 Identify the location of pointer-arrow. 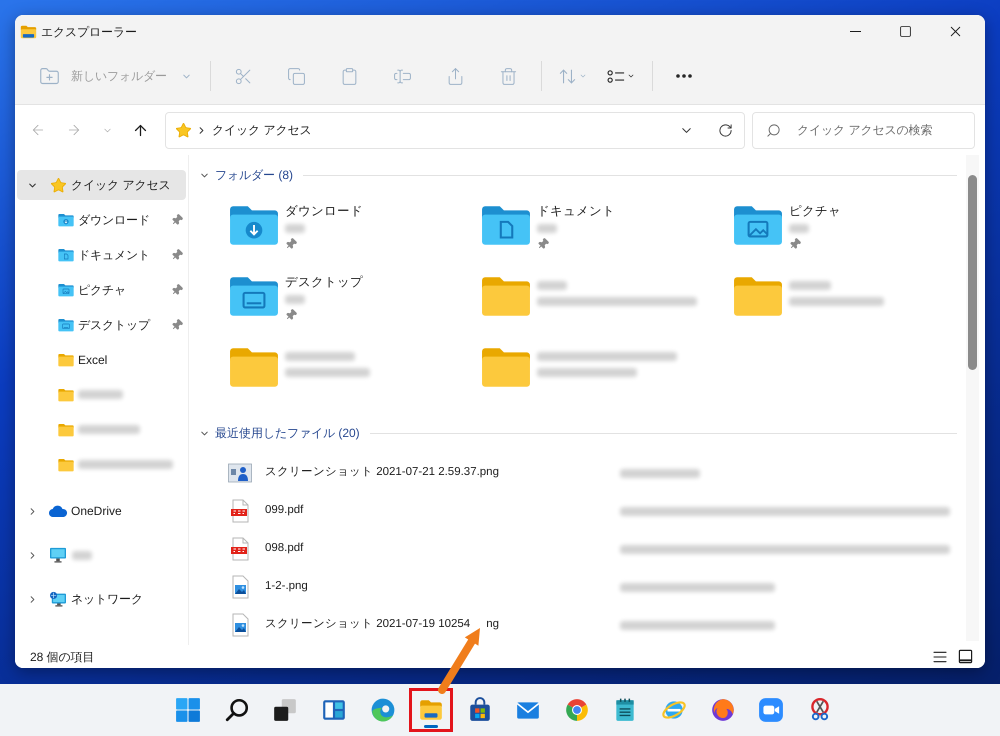
(459, 661).